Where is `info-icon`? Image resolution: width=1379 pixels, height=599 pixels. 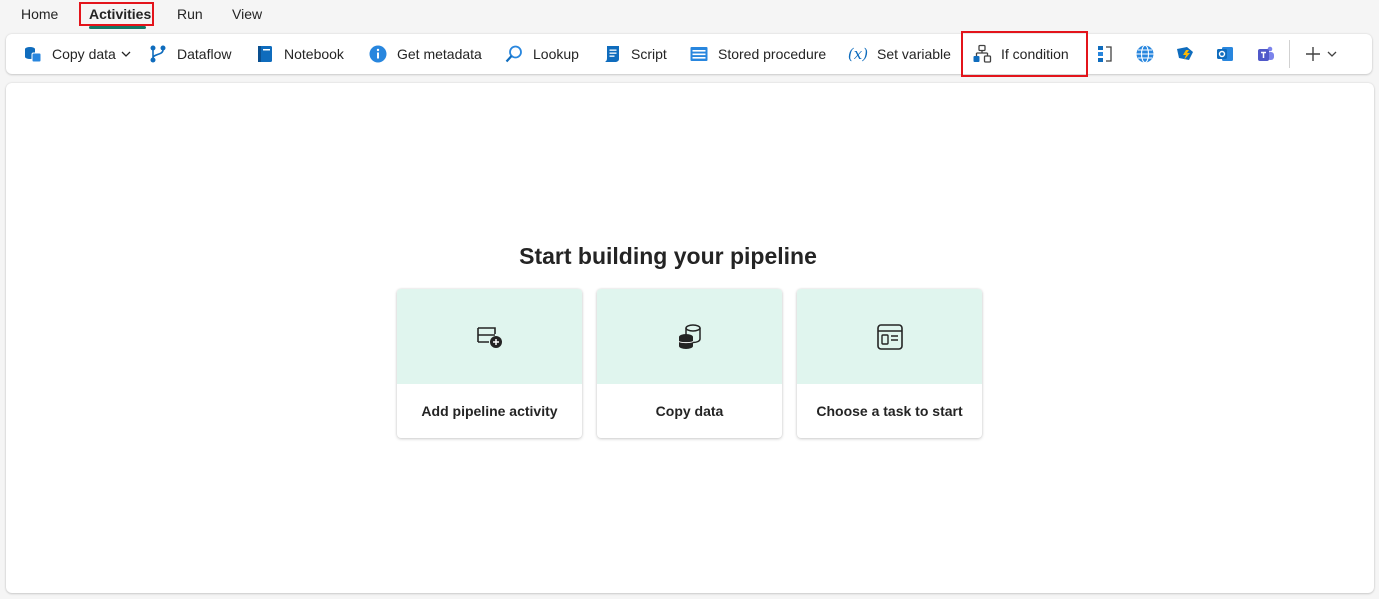
info-icon is located at coordinates (378, 54).